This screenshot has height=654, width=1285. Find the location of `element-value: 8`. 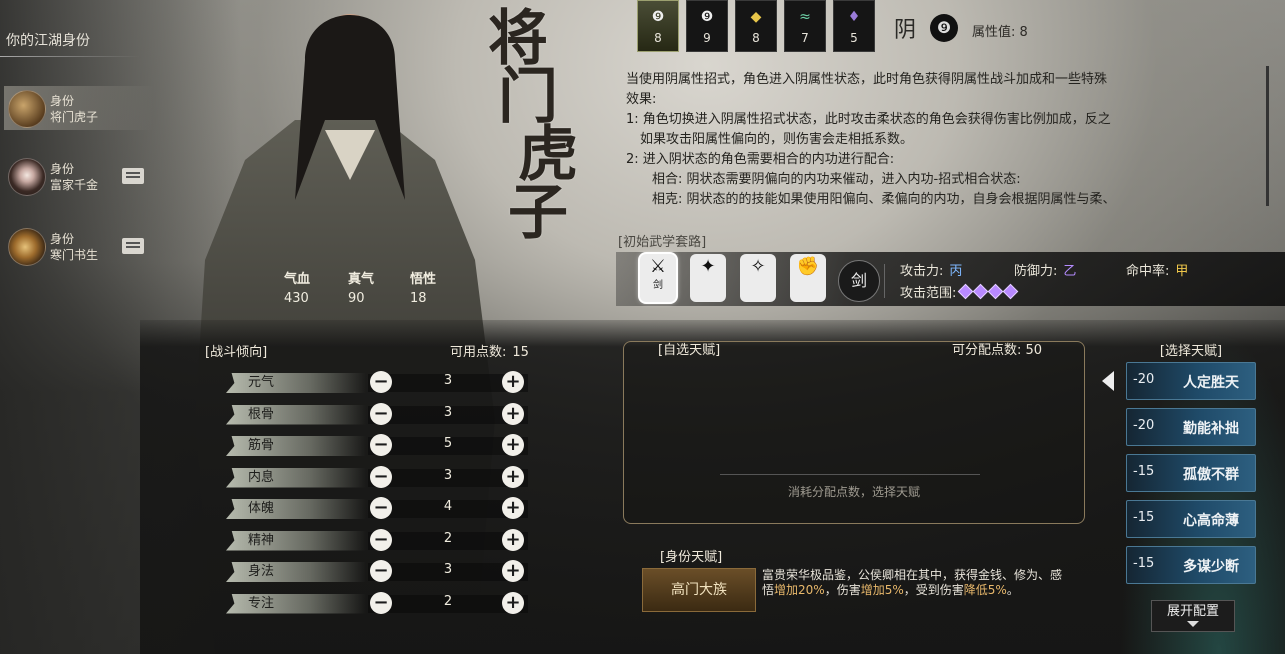

element-value: 8 is located at coordinates (756, 38).